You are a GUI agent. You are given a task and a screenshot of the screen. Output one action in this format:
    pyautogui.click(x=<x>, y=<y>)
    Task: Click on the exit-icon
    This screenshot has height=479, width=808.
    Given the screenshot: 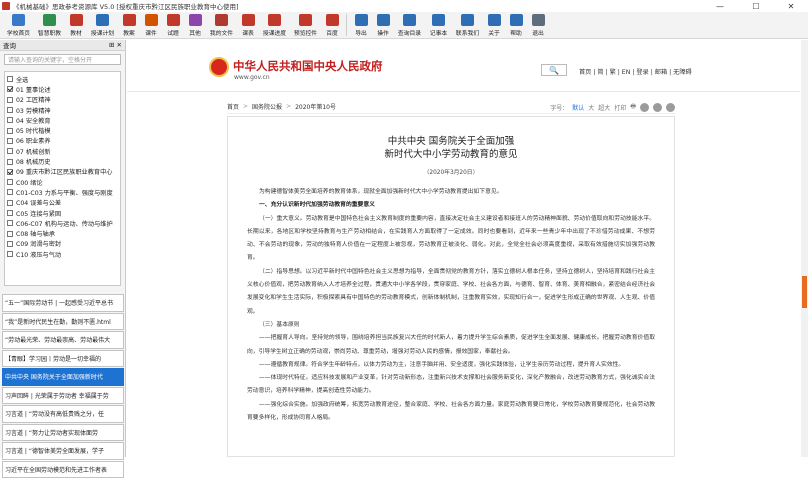 What is the action you would take?
    pyautogui.click(x=538, y=20)
    